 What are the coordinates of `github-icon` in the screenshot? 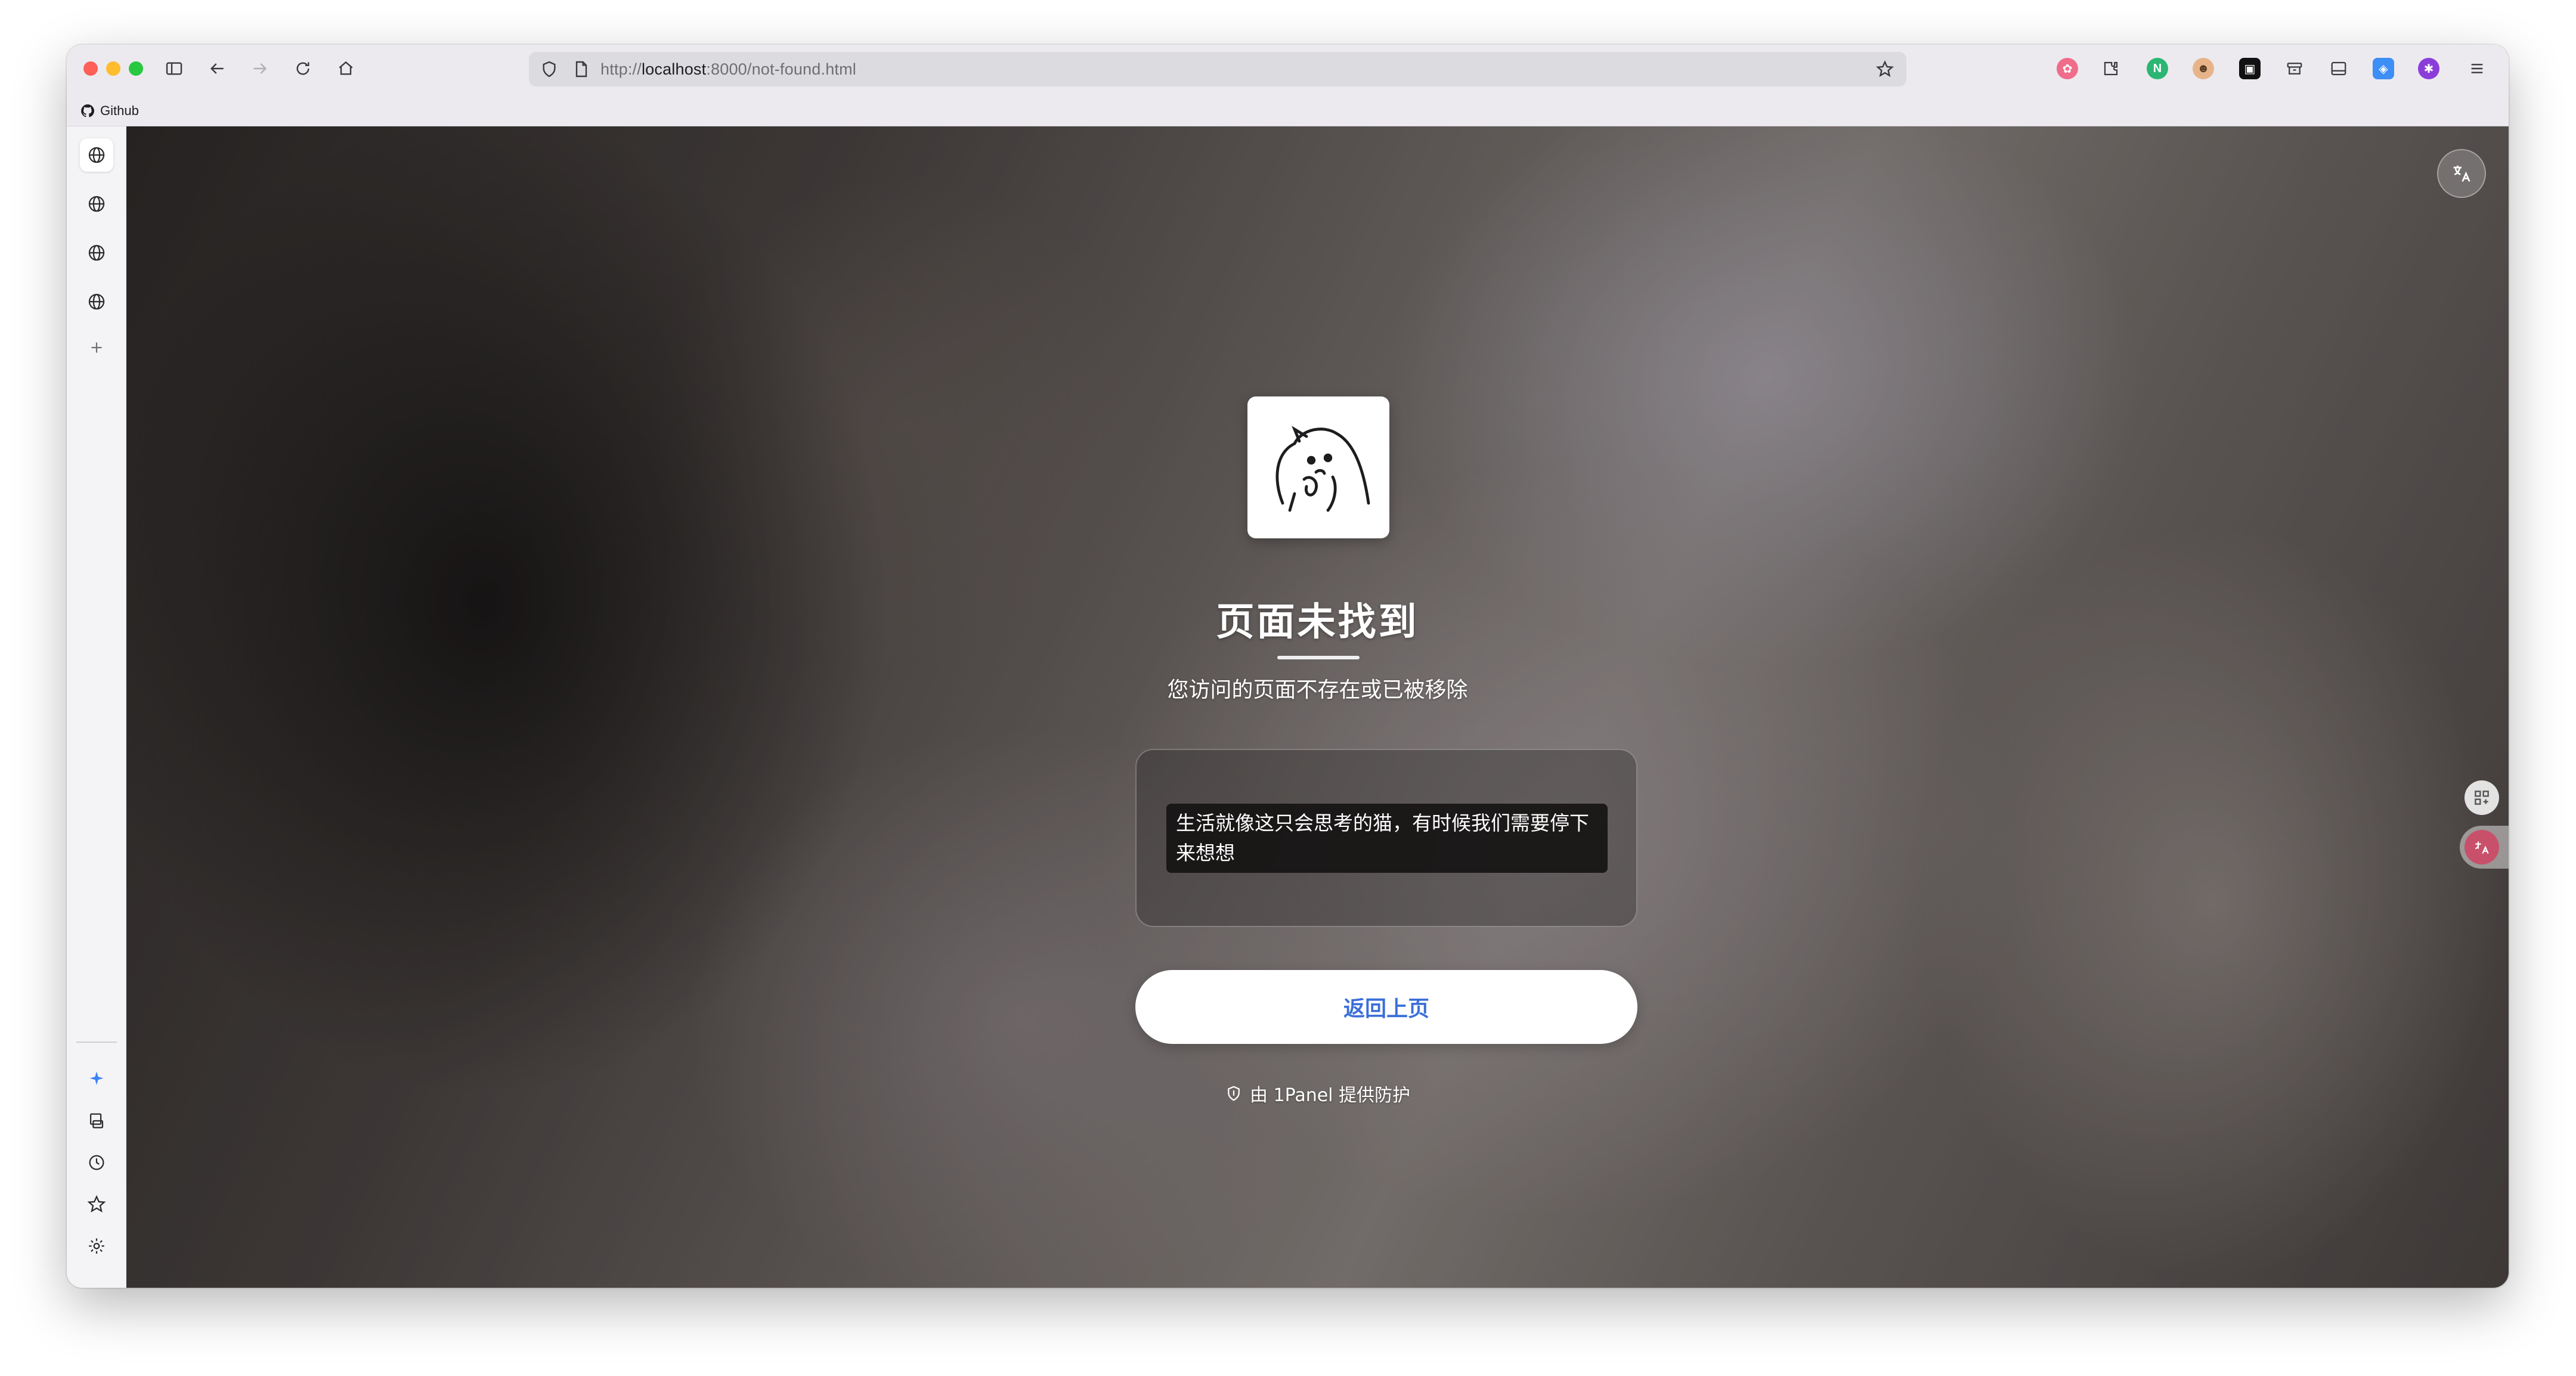 It's located at (88, 110).